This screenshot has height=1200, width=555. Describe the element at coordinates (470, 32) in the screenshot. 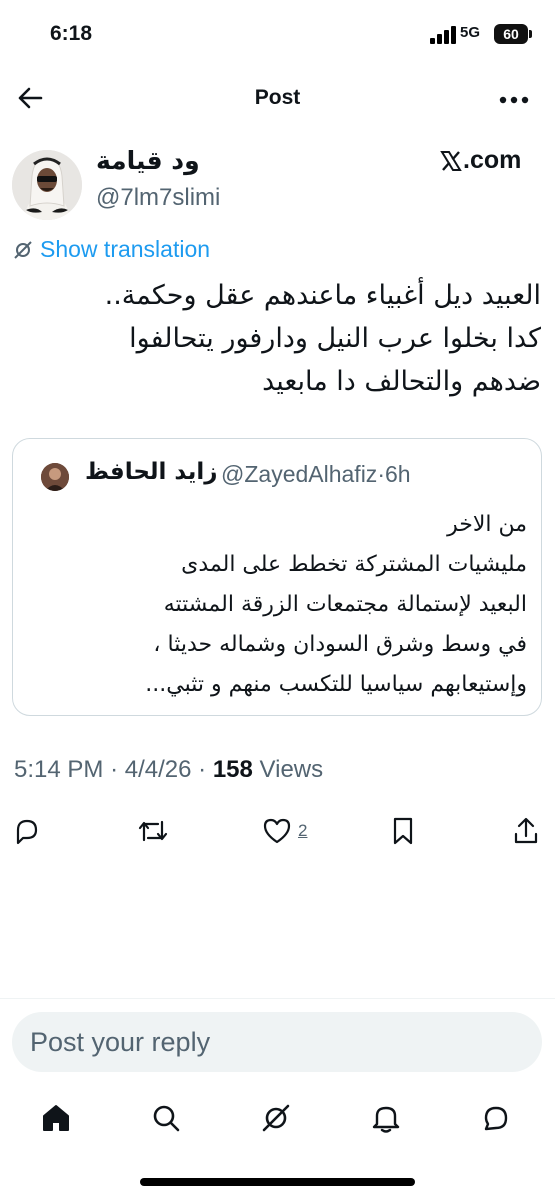

I see `network-label: 5G` at that location.